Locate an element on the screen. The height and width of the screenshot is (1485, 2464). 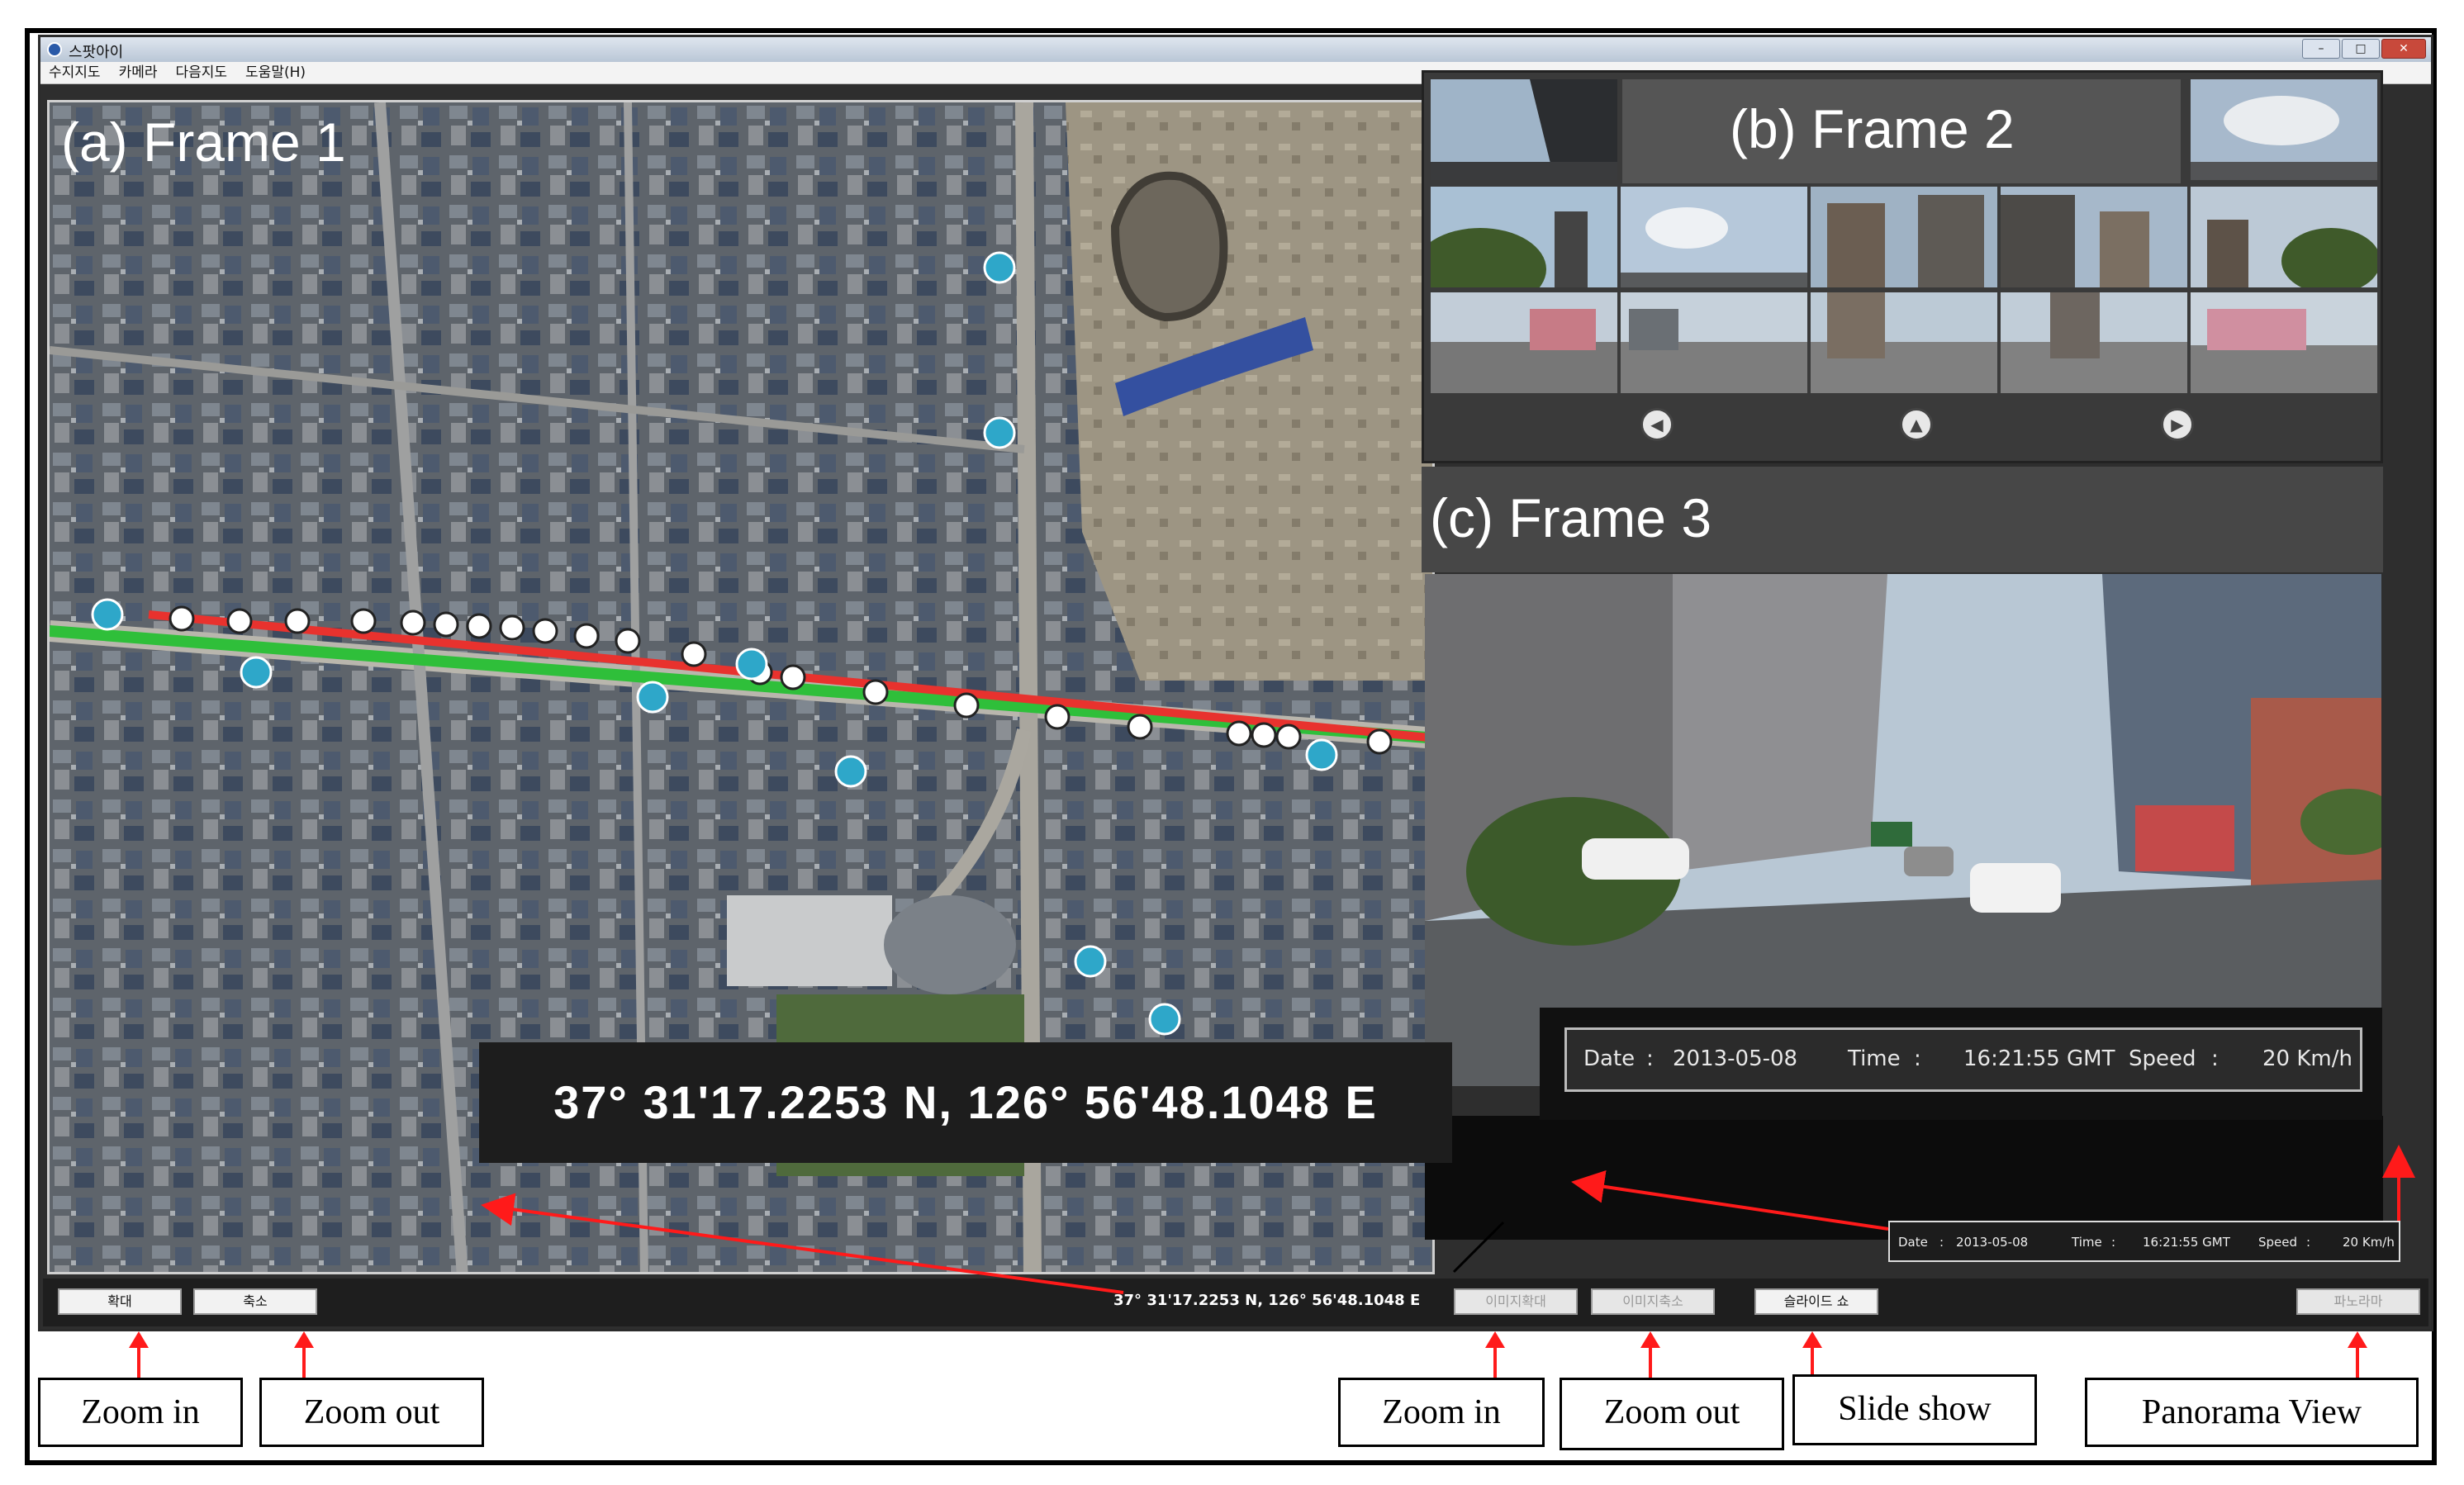
annotation-image-zoom-in: Zoom in is located at coordinates (1441, 1412).